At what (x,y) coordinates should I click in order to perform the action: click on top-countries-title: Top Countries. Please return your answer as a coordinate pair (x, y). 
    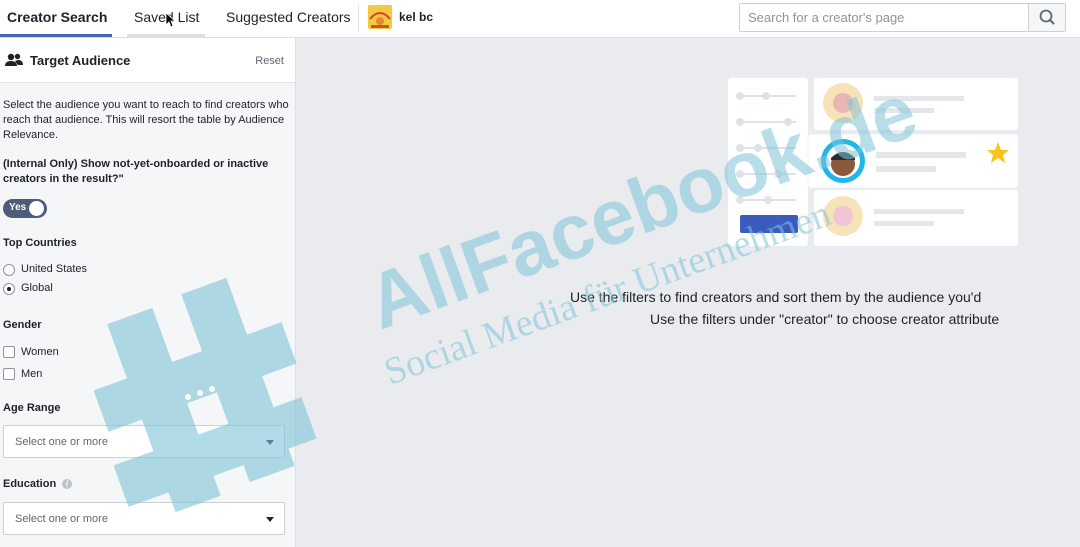
    Looking at the image, I should click on (40, 243).